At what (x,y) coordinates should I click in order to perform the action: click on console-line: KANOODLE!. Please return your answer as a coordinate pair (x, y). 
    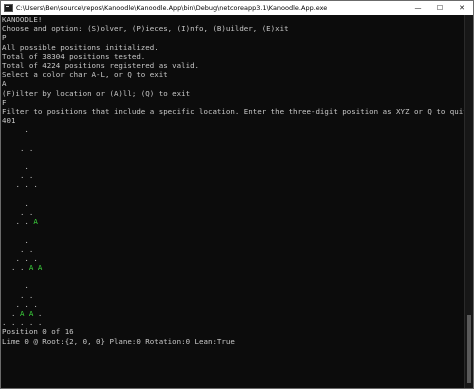
    Looking at the image, I should click on (22, 19).